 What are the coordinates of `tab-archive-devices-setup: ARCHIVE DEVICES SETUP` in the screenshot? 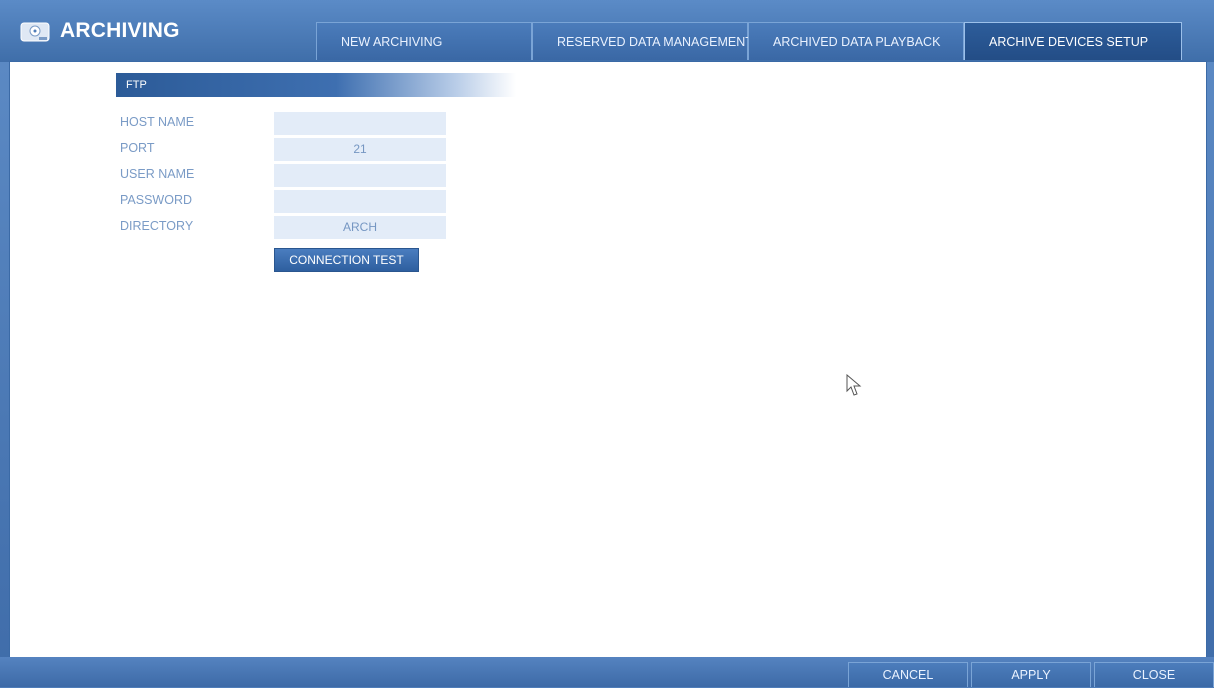 It's located at (1073, 41).